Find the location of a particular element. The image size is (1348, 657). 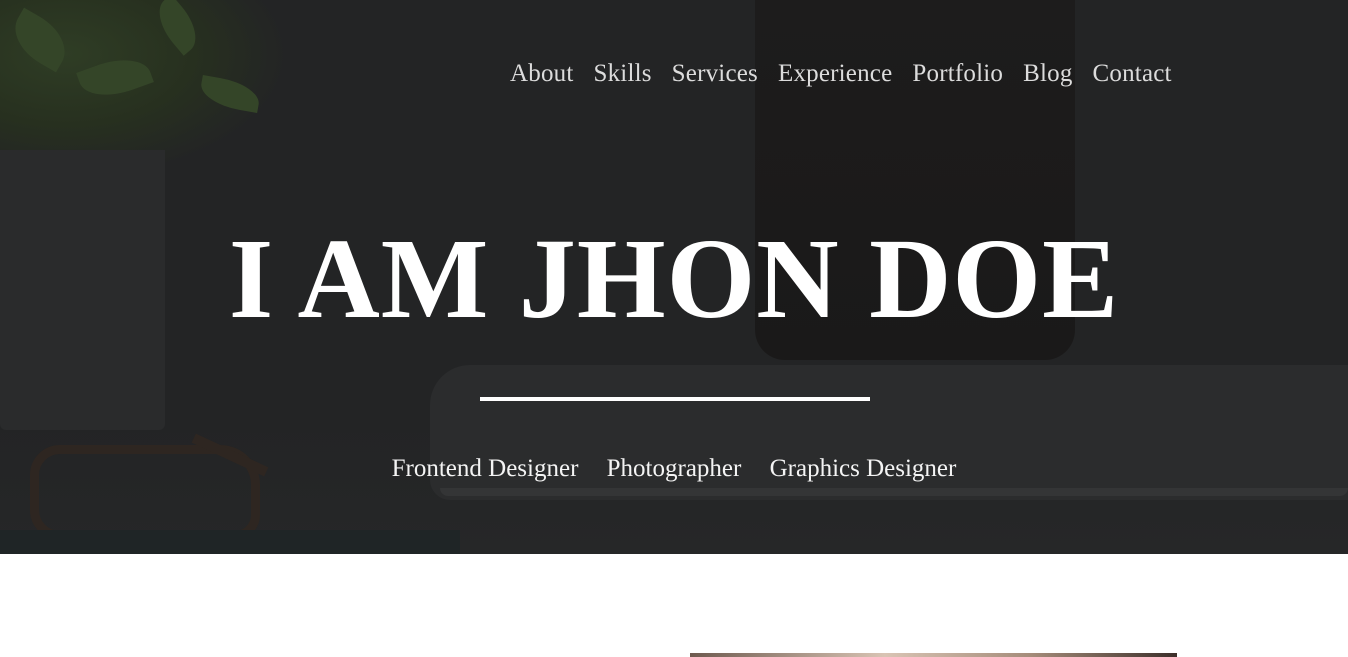

profile-photo-image is located at coordinates (933, 655).